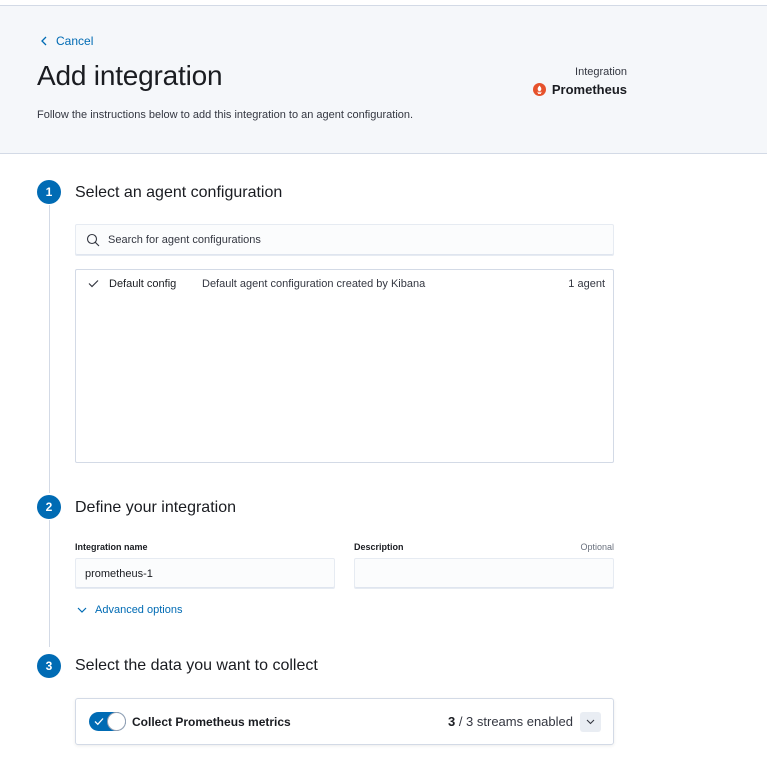 The height and width of the screenshot is (772, 767). I want to click on integration-name: Prometheus, so click(579, 89).